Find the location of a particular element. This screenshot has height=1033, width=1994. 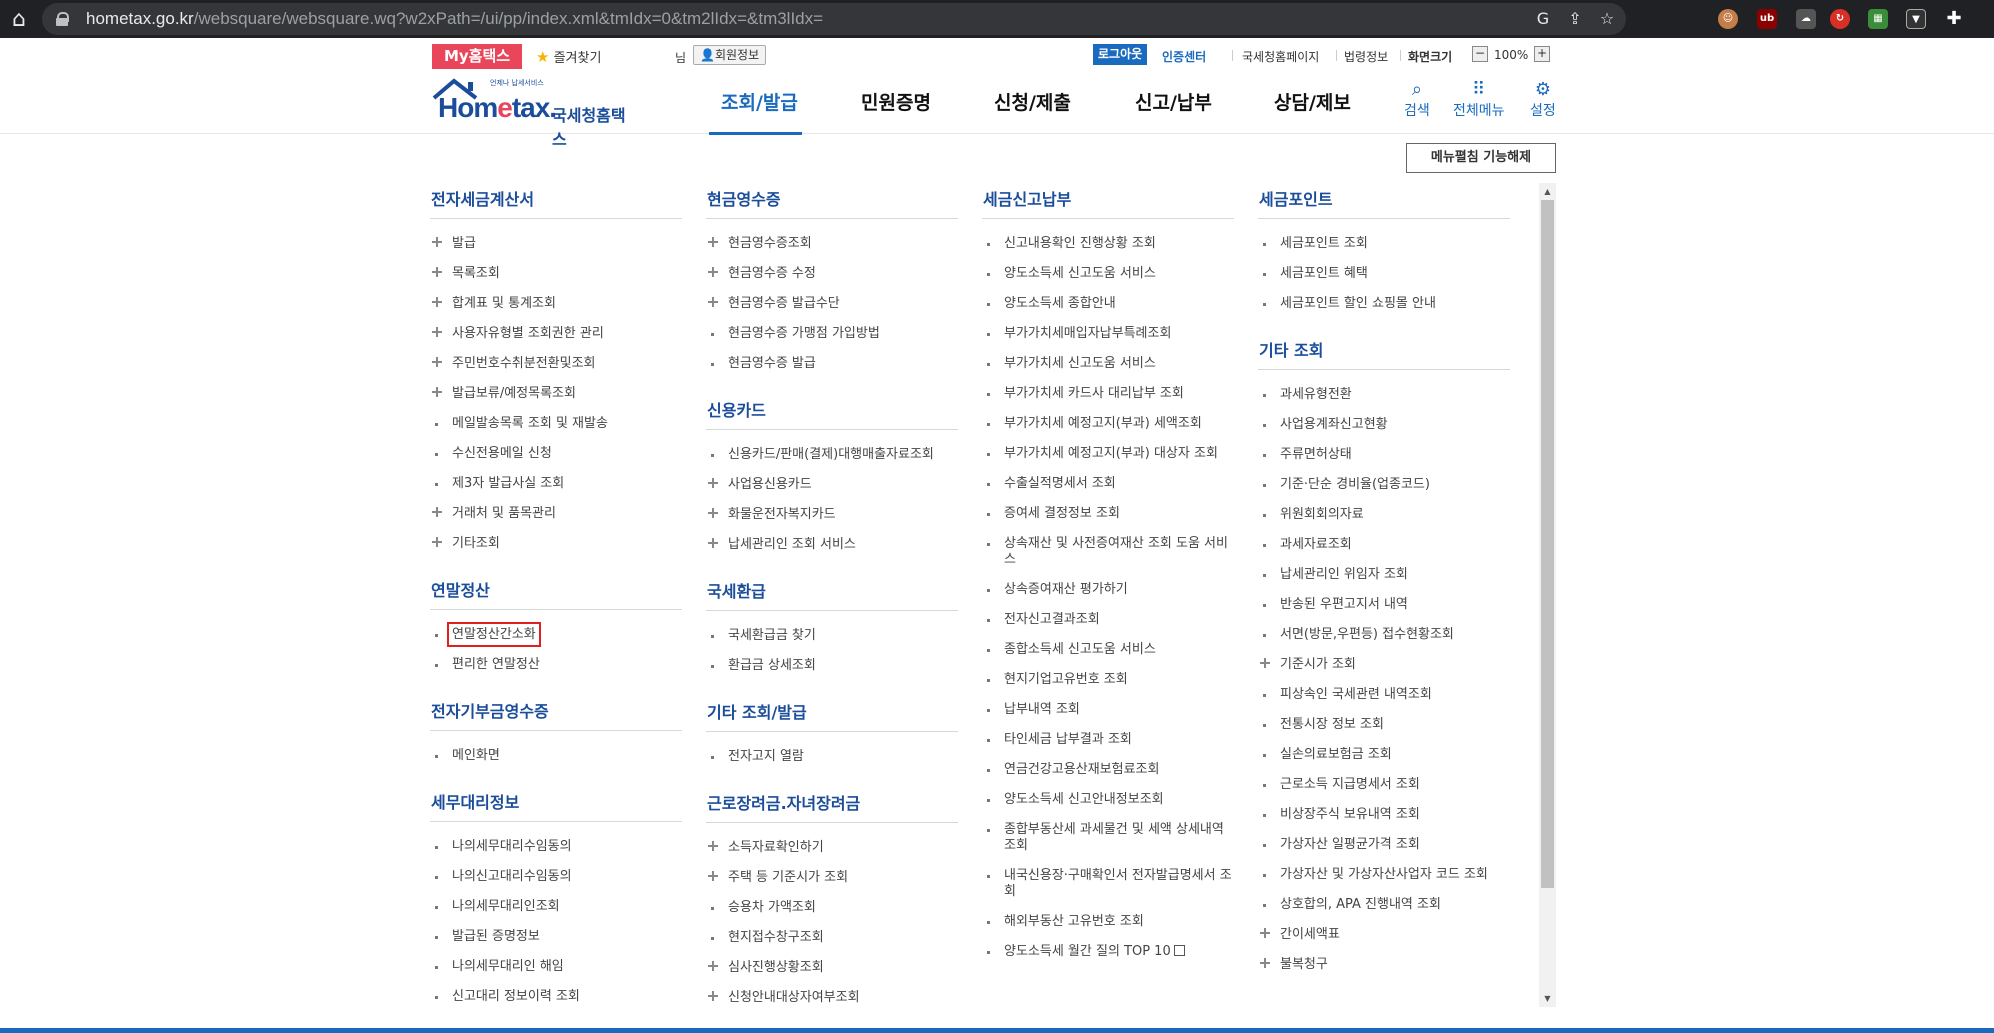

menu-item: 사용자유형별 조회권한 관리 is located at coordinates (556, 334).